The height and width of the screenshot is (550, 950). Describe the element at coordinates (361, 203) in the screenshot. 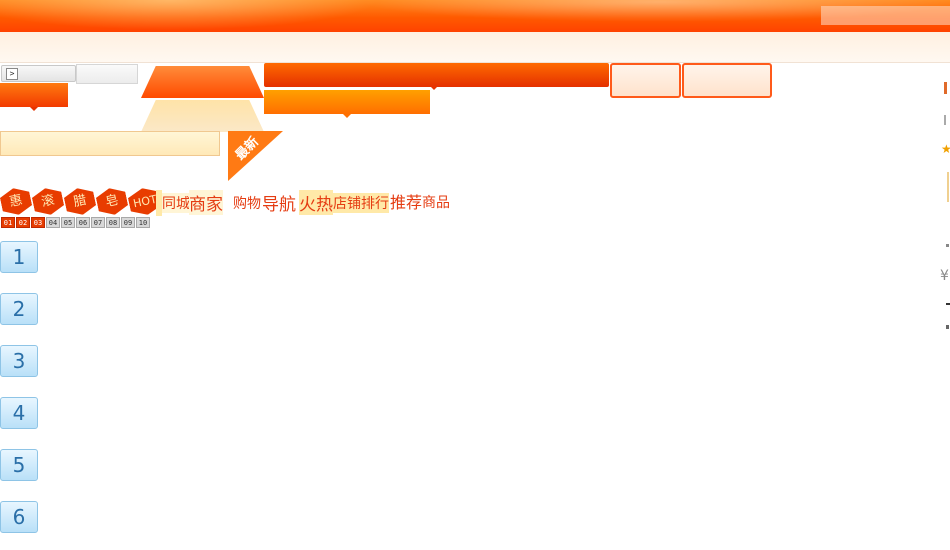

I see `nav-link-dianpu: 店铺排行` at that location.